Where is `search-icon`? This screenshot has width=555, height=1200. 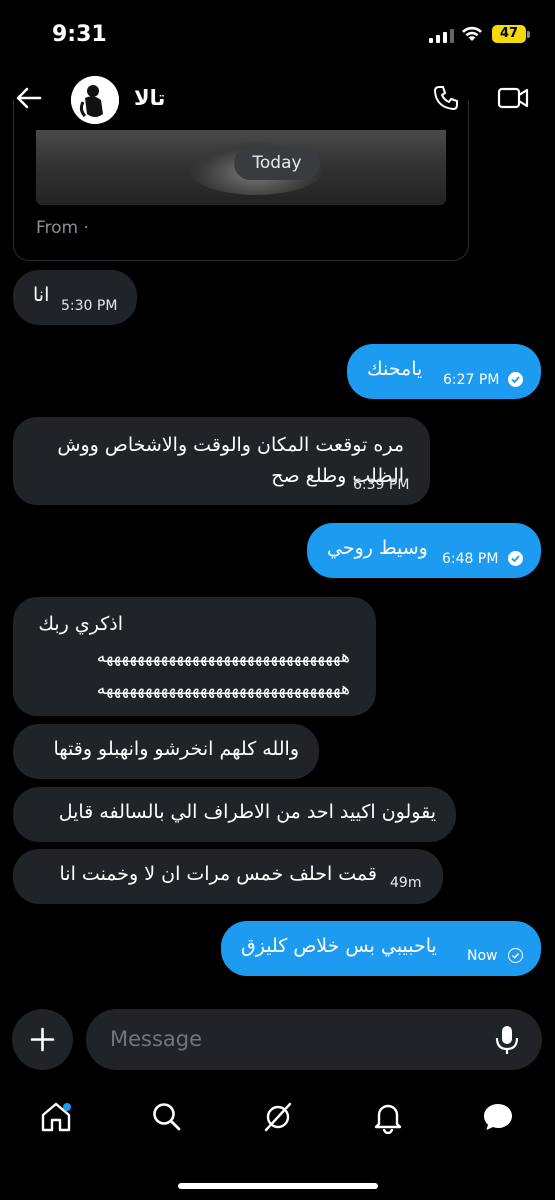
search-icon is located at coordinates (167, 1117).